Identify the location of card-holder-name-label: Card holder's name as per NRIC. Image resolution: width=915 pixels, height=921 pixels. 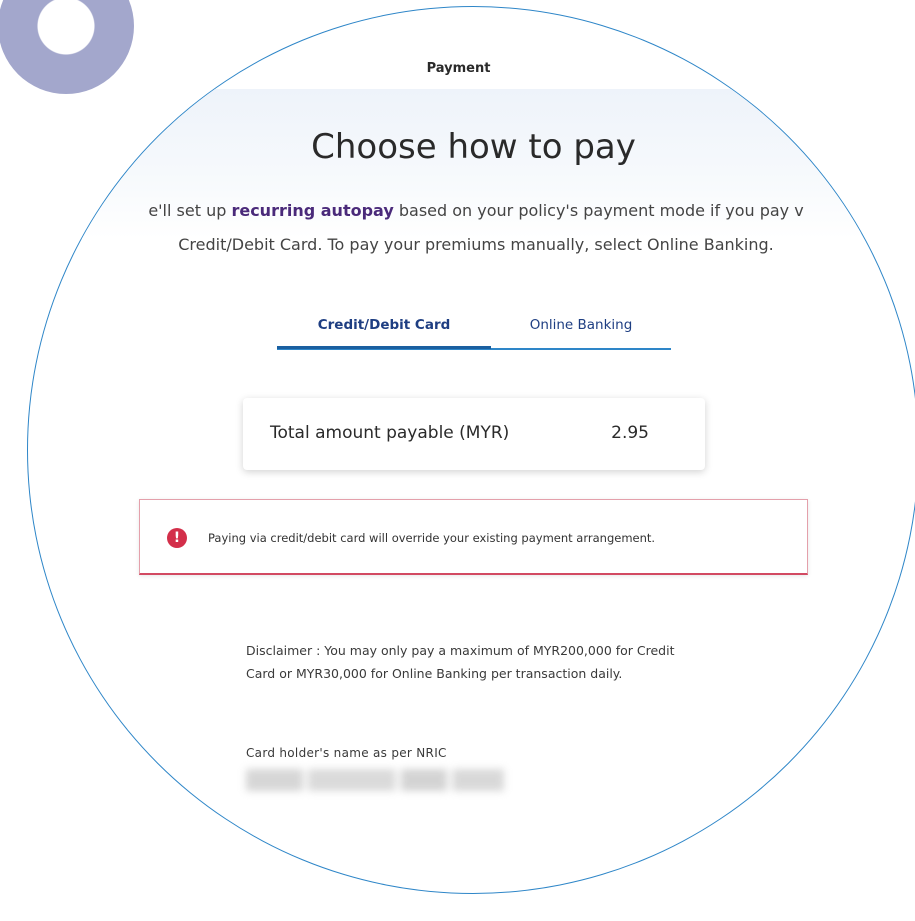
(346, 753).